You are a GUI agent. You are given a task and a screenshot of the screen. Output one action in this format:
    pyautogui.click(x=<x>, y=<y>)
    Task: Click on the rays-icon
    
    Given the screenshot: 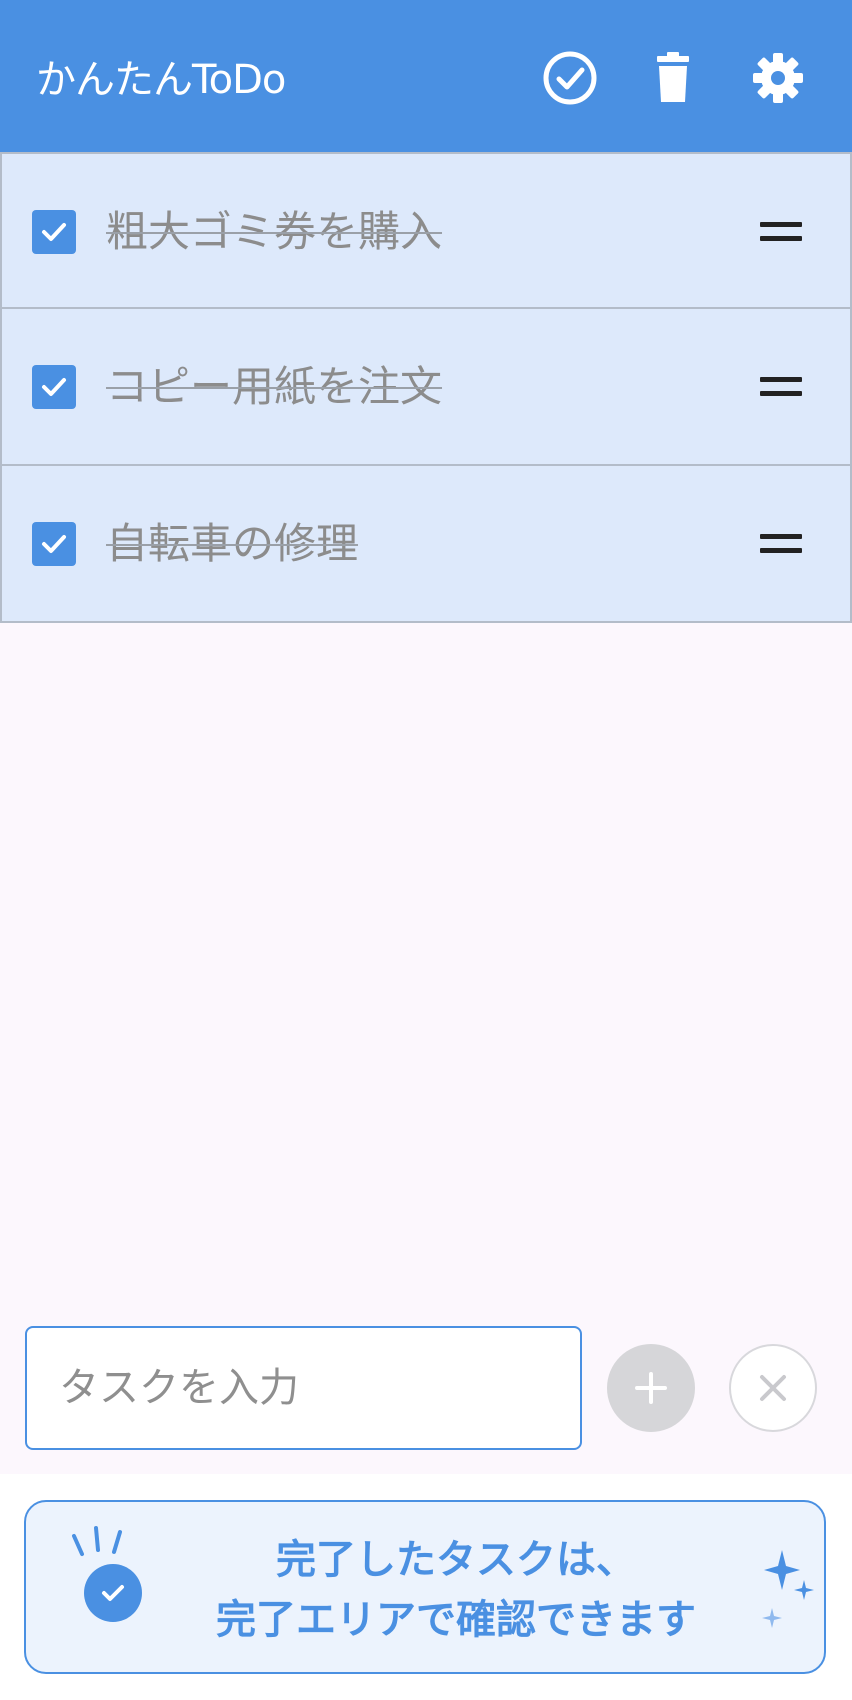 What is the action you would take?
    pyautogui.click(x=97, y=1541)
    